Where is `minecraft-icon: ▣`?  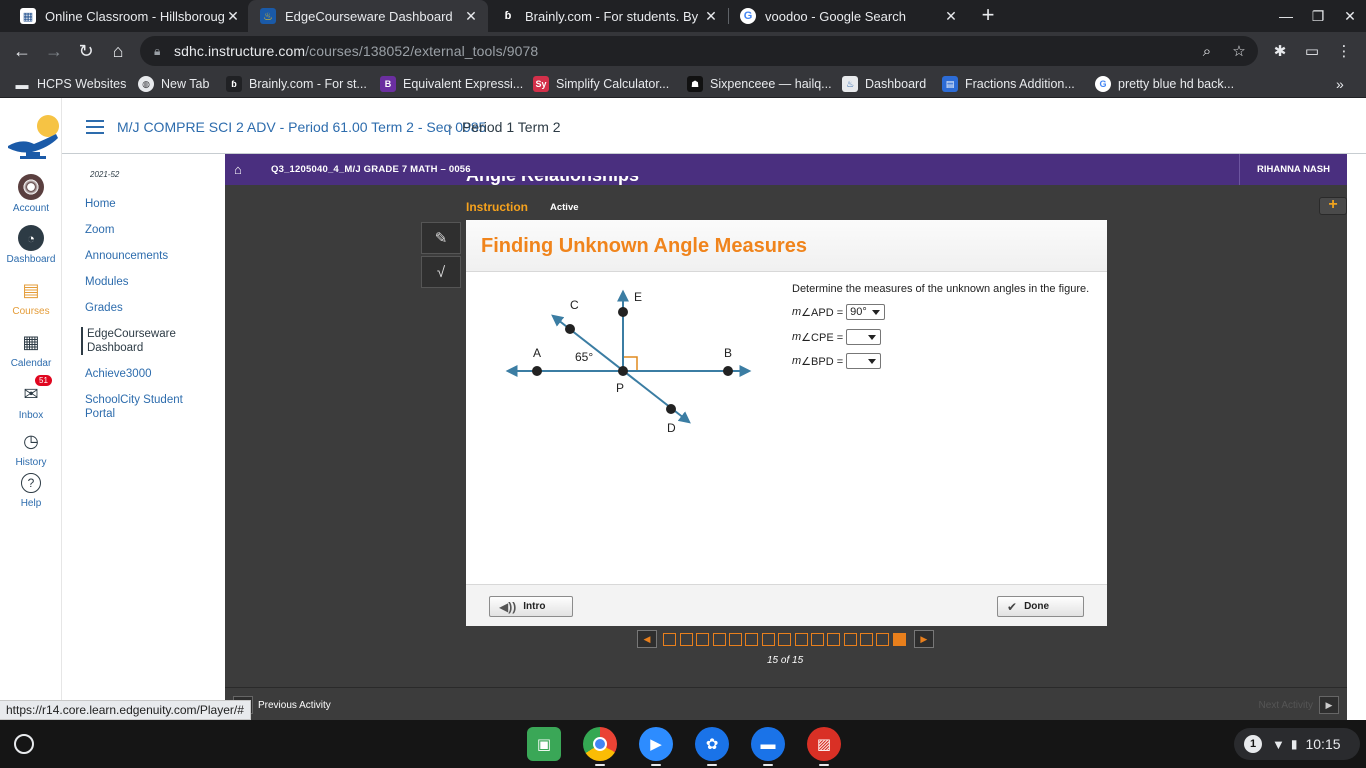 minecraft-icon: ▣ is located at coordinates (544, 744).